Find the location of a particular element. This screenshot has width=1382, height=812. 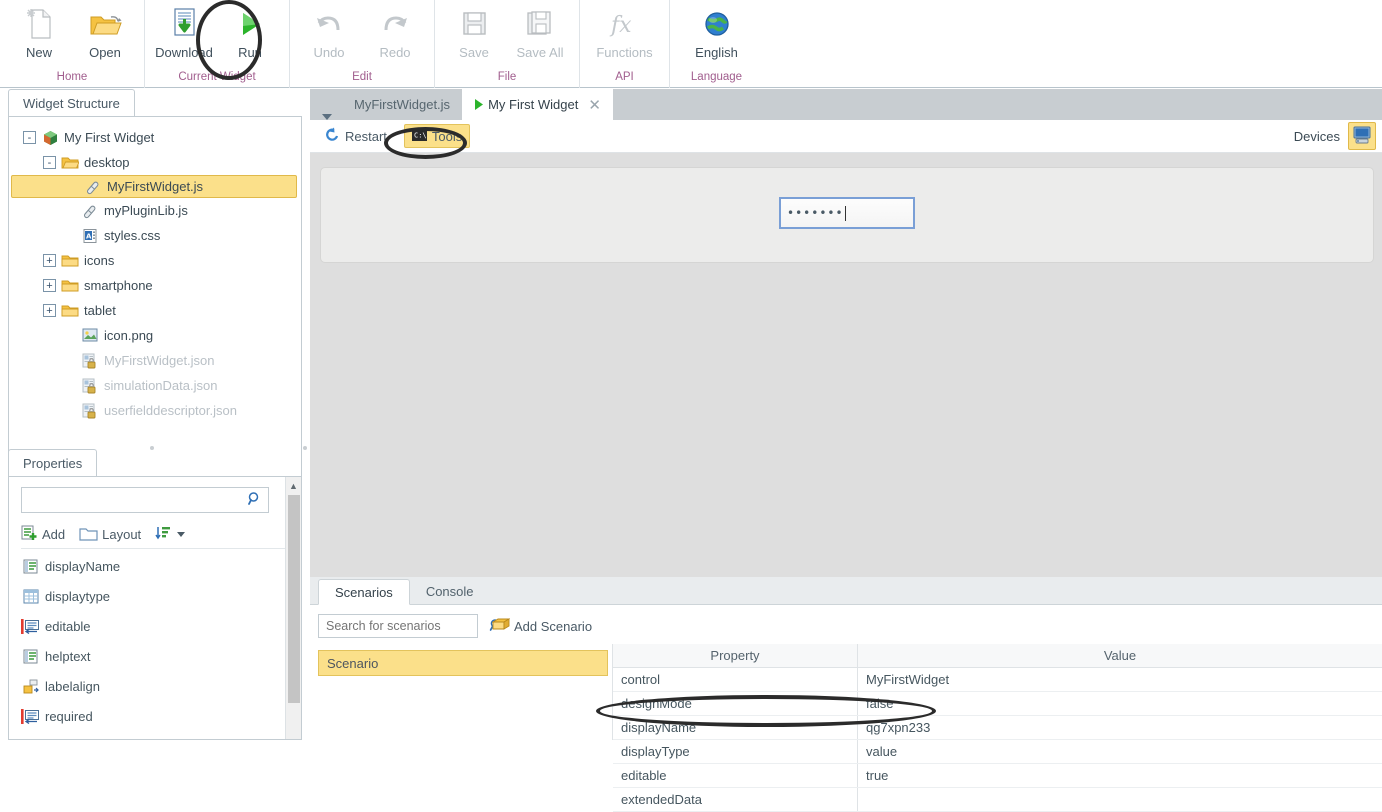

tab-widget-structure: Widget Structure is located at coordinates (71, 102).